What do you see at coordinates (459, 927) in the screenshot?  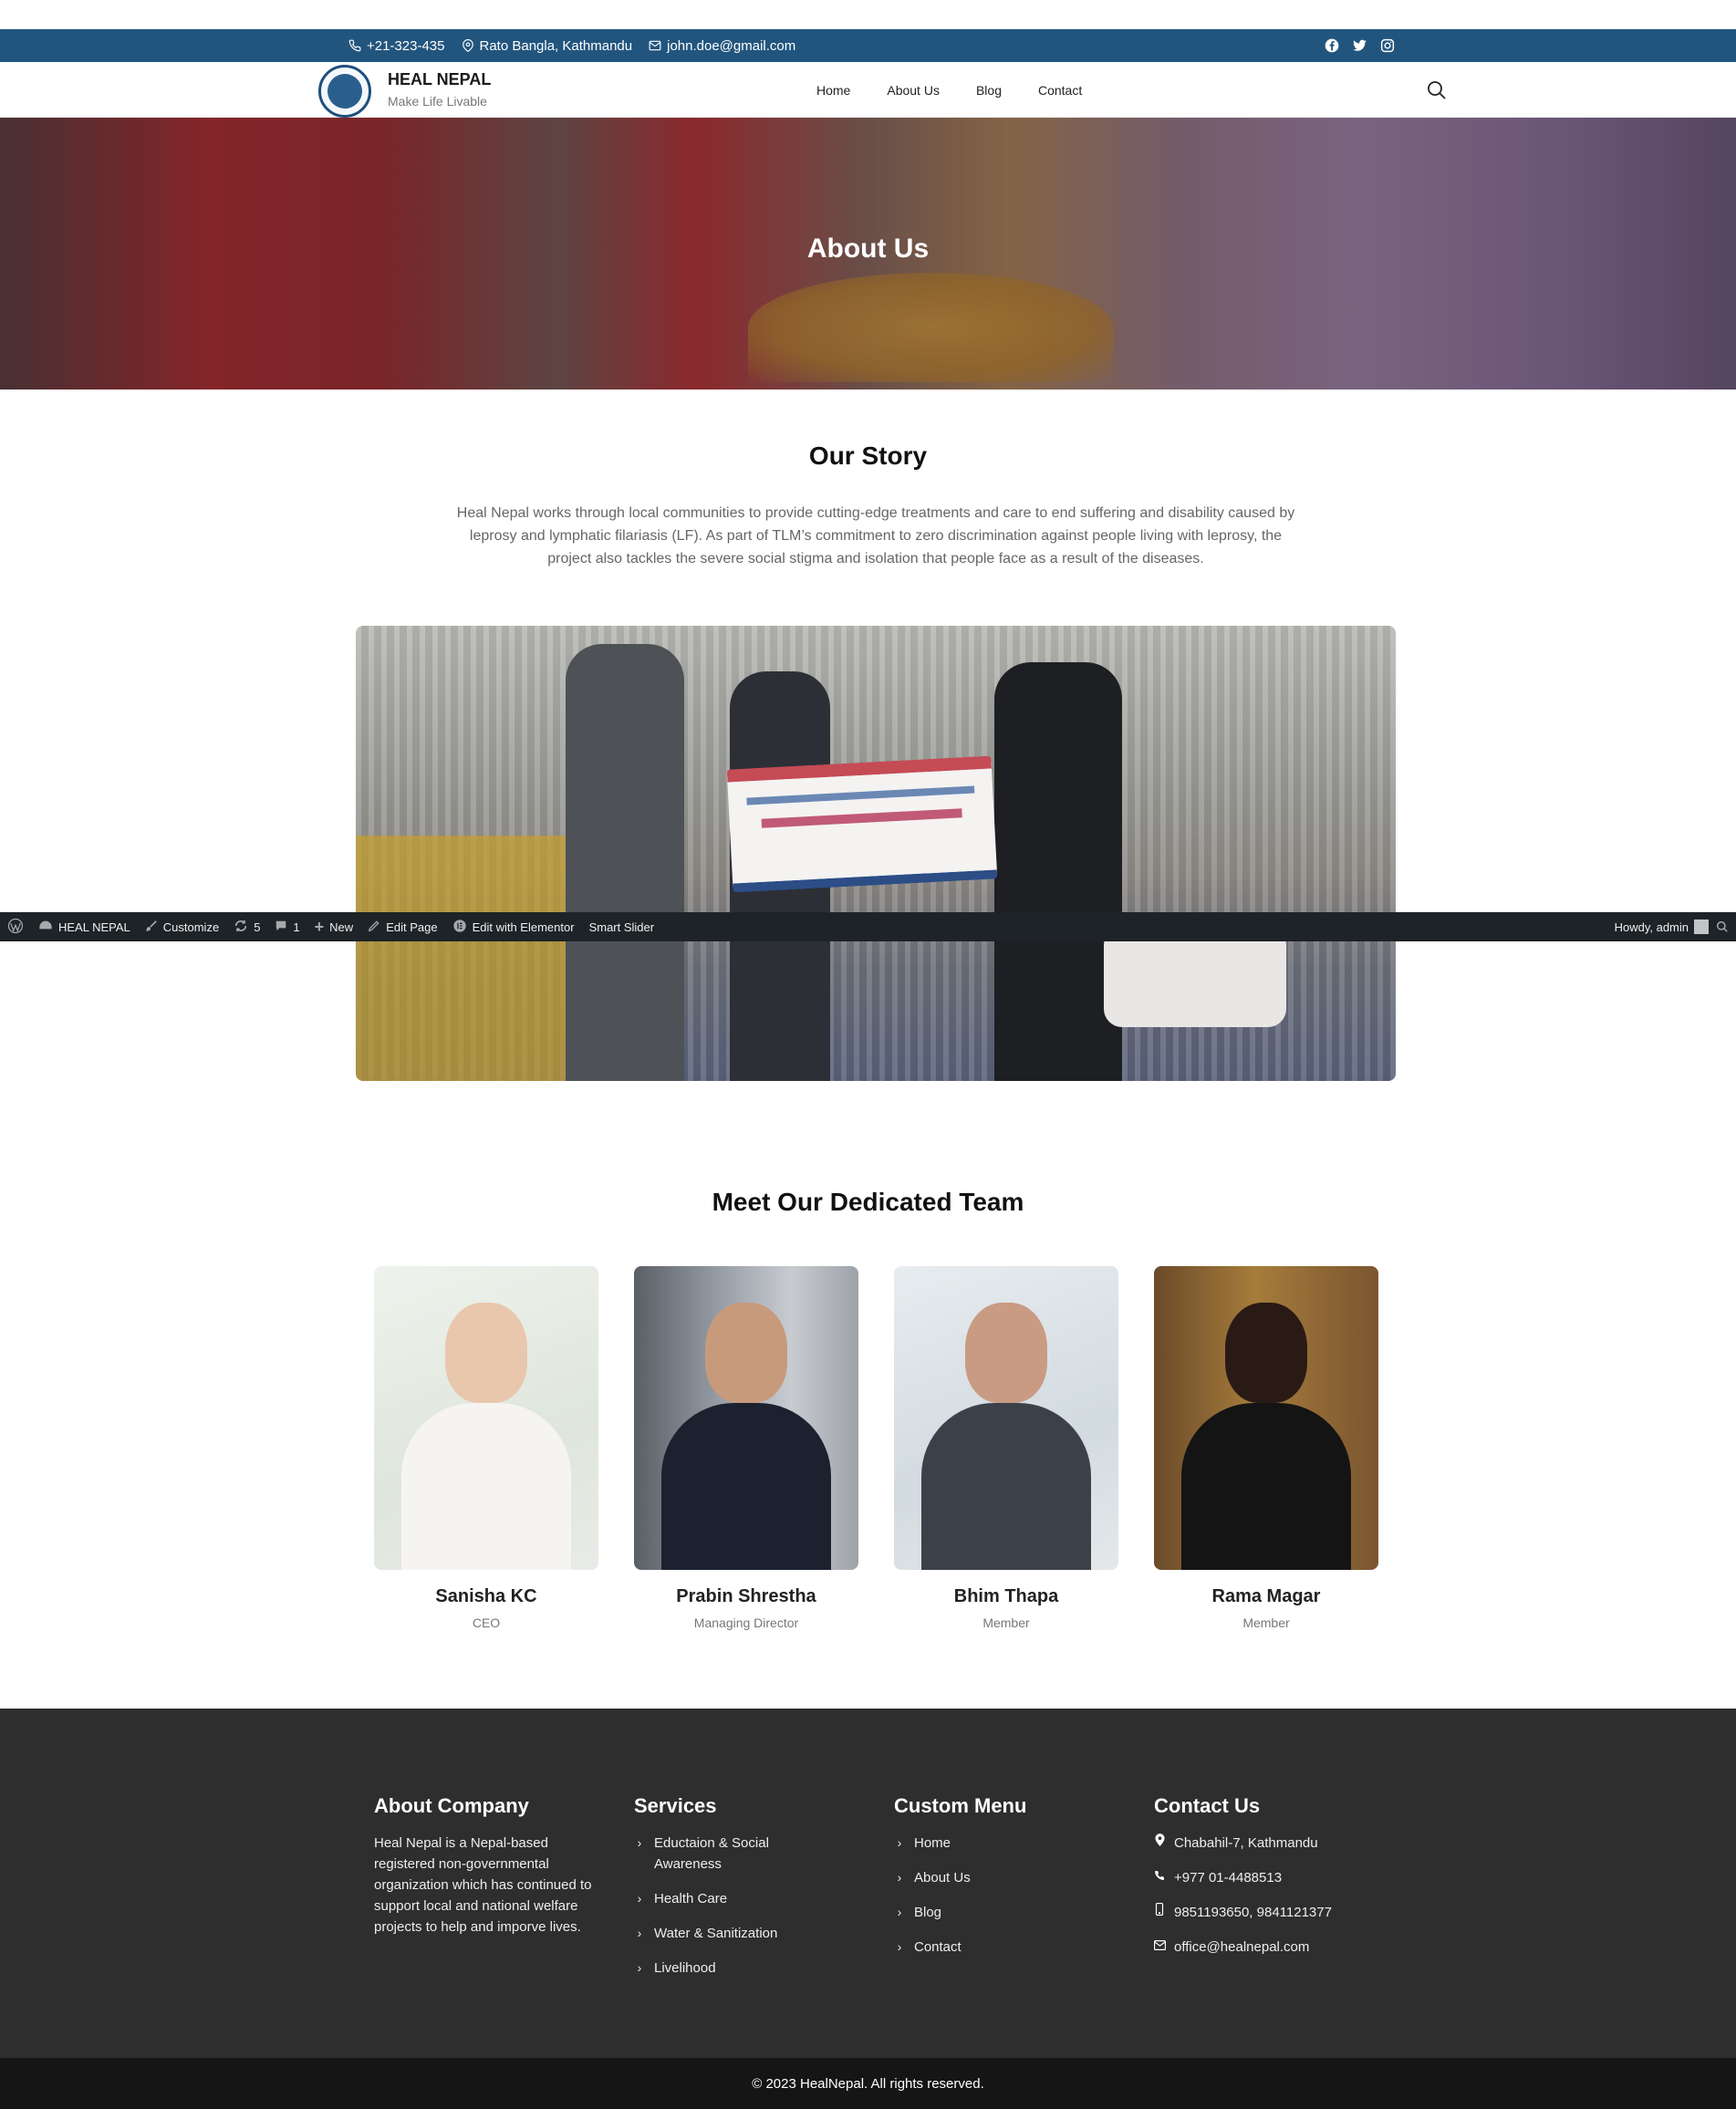 I see `elementor-icon` at bounding box center [459, 927].